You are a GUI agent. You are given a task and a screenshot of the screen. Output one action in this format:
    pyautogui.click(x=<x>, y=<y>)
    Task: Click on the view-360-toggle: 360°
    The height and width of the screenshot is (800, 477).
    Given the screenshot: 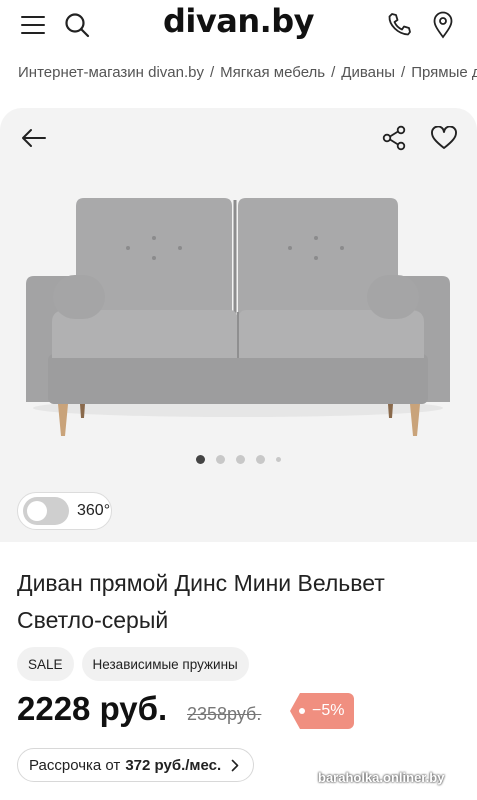 What is the action you would take?
    pyautogui.click(x=64, y=511)
    